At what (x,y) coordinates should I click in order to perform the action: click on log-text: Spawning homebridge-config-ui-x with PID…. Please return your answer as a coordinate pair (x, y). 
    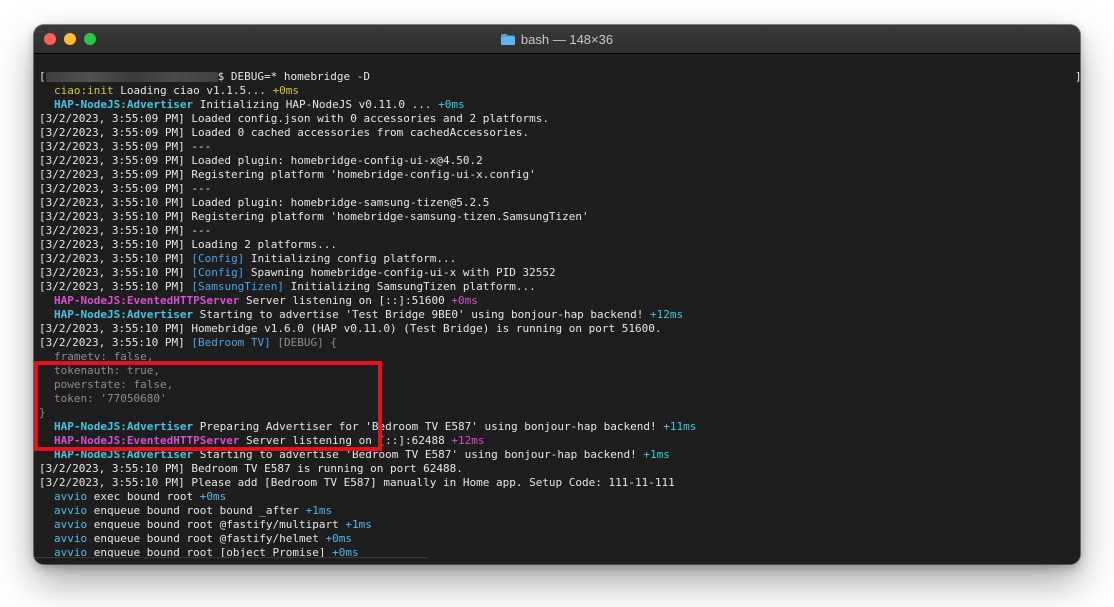
    Looking at the image, I should click on (400, 272).